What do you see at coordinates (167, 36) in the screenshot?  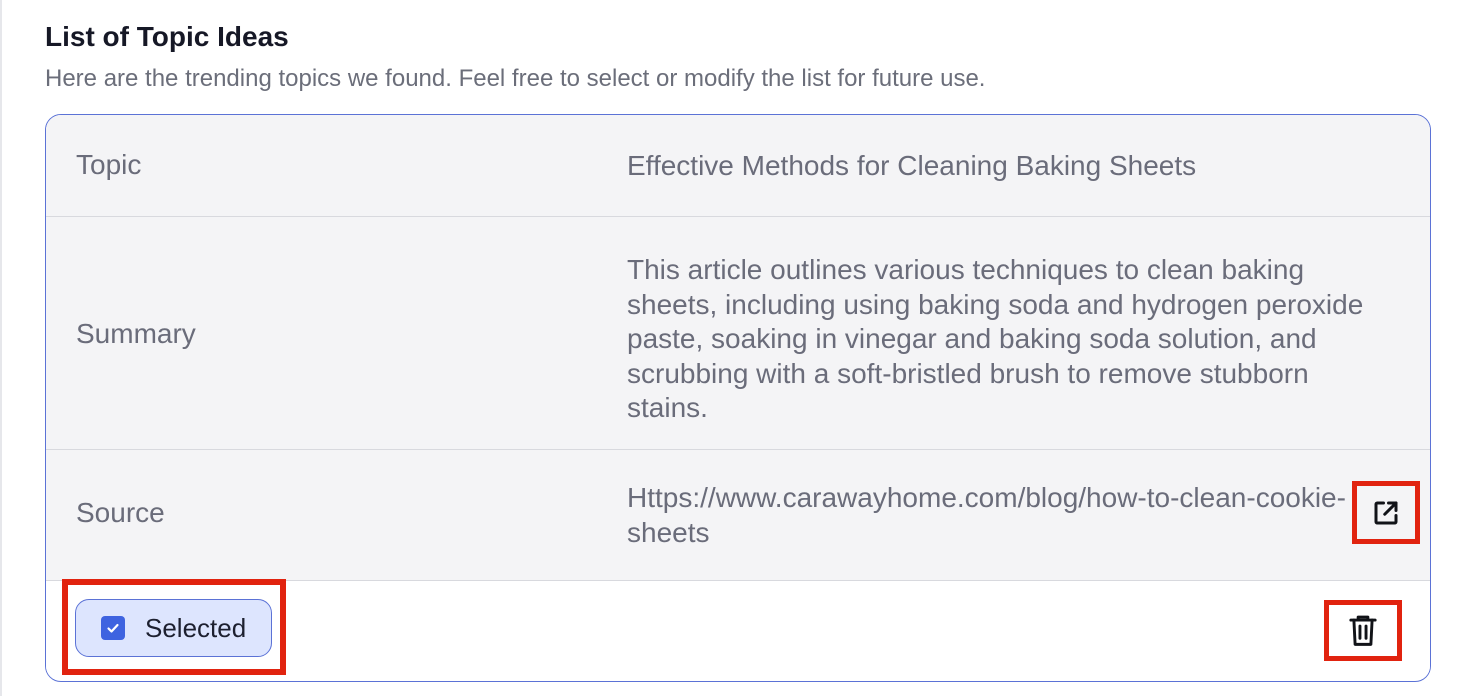 I see `section-title: List of Topic Ideas` at bounding box center [167, 36].